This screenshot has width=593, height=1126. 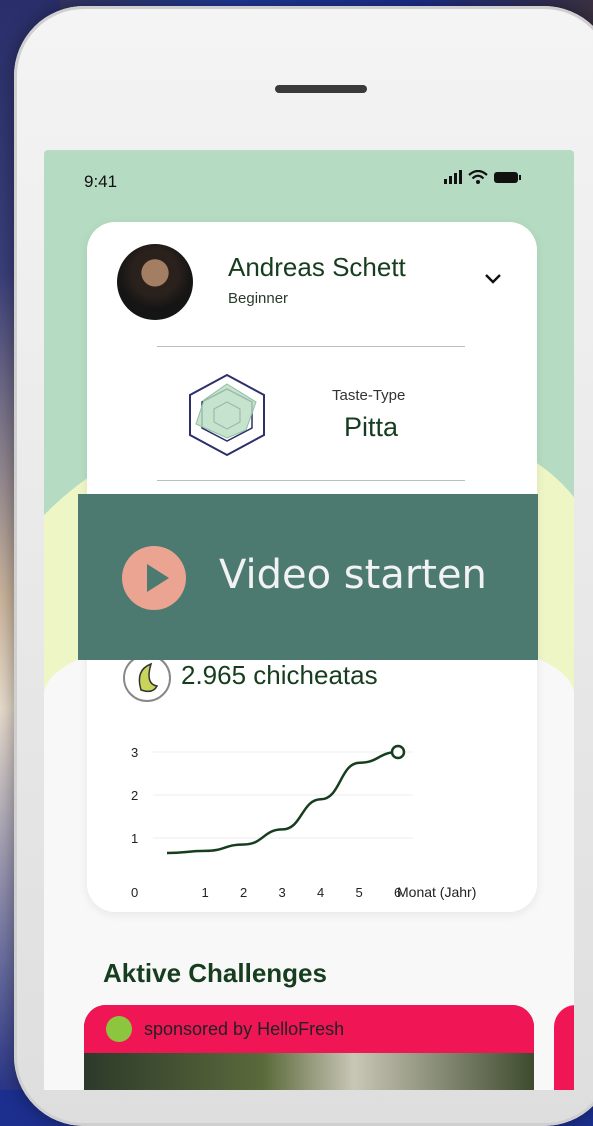 I want to click on challenge-card-next, so click(x=564, y=1047).